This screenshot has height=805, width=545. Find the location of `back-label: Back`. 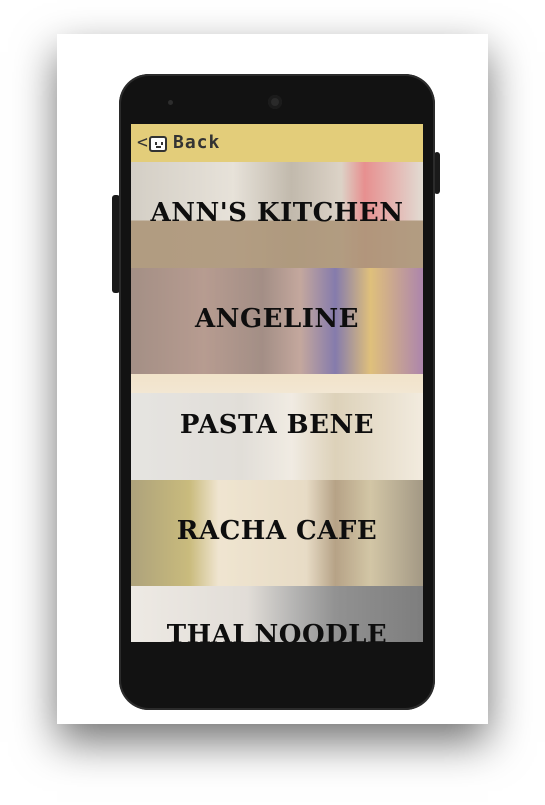

back-label: Back is located at coordinates (197, 142).